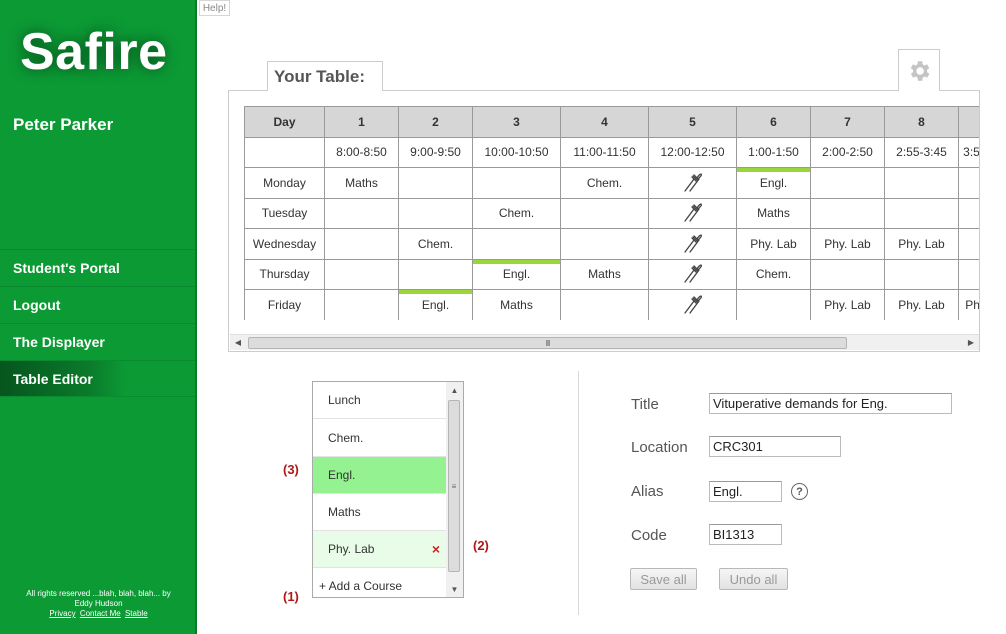 This screenshot has width=1006, height=634. What do you see at coordinates (214, 8) in the screenshot?
I see `help-button: Help!` at bounding box center [214, 8].